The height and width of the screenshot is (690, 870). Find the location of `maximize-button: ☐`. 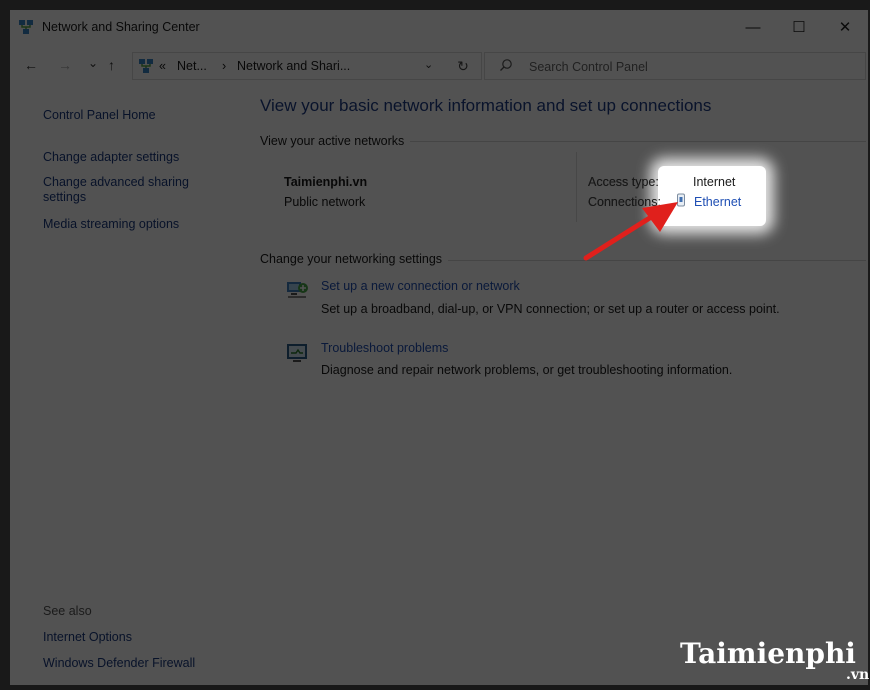

maximize-button: ☐ is located at coordinates (799, 27).